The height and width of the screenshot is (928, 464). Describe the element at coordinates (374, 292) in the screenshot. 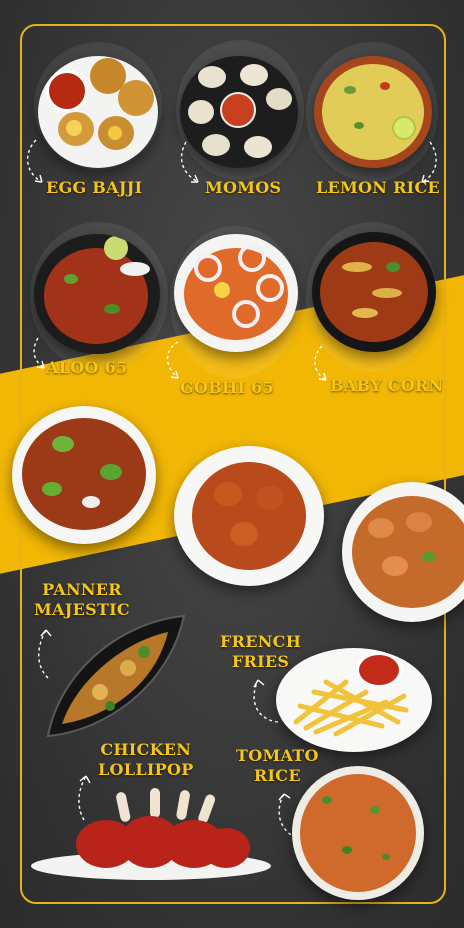

I see `baby-corn-image` at that location.